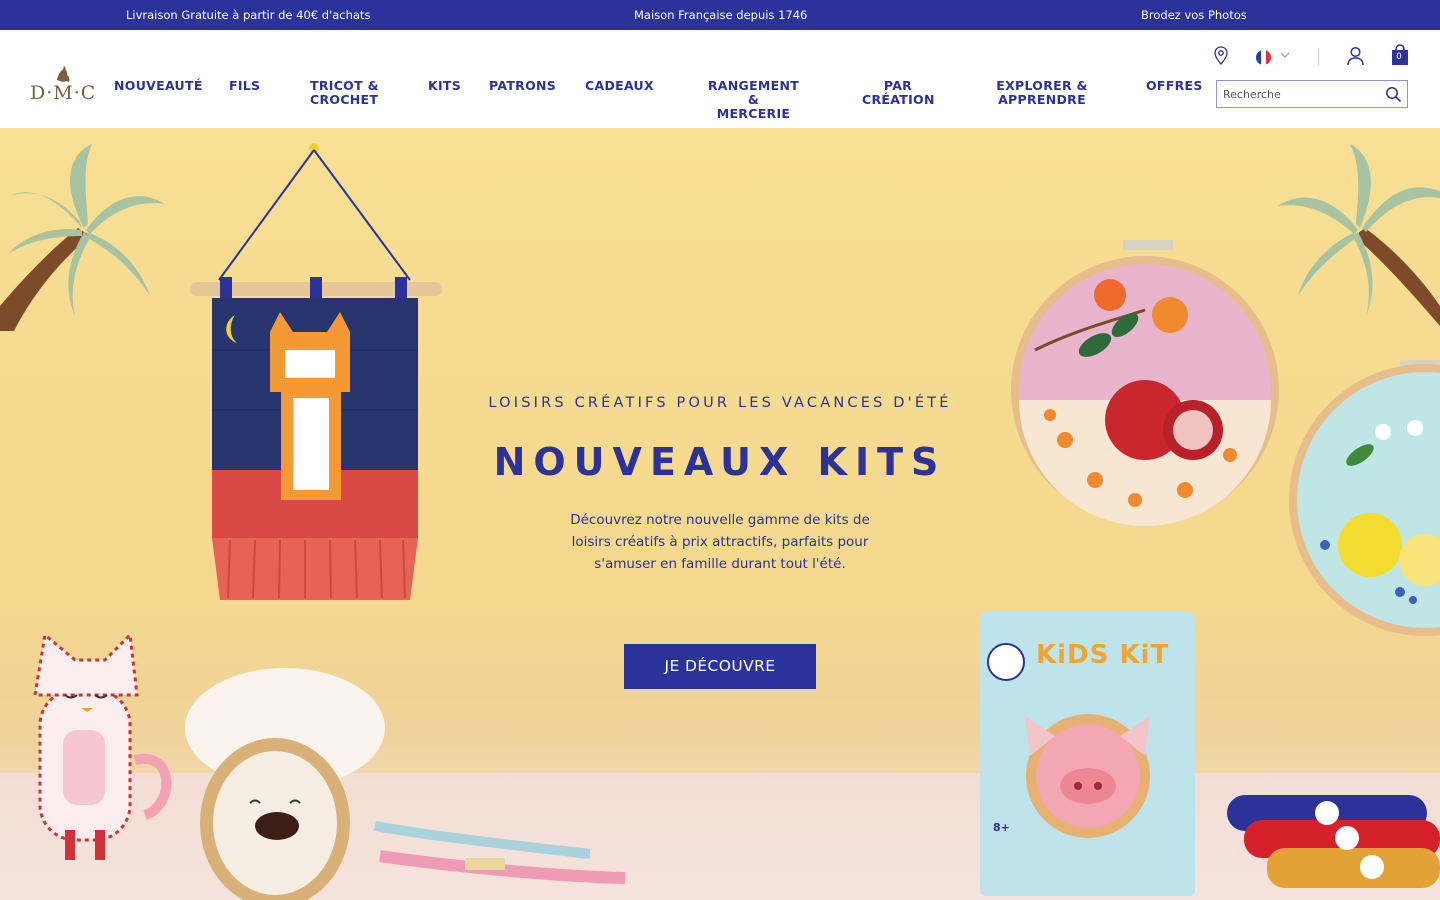  What do you see at coordinates (158, 86) in the screenshot?
I see `nav-nouveaute: NOUVEAUTÉ` at bounding box center [158, 86].